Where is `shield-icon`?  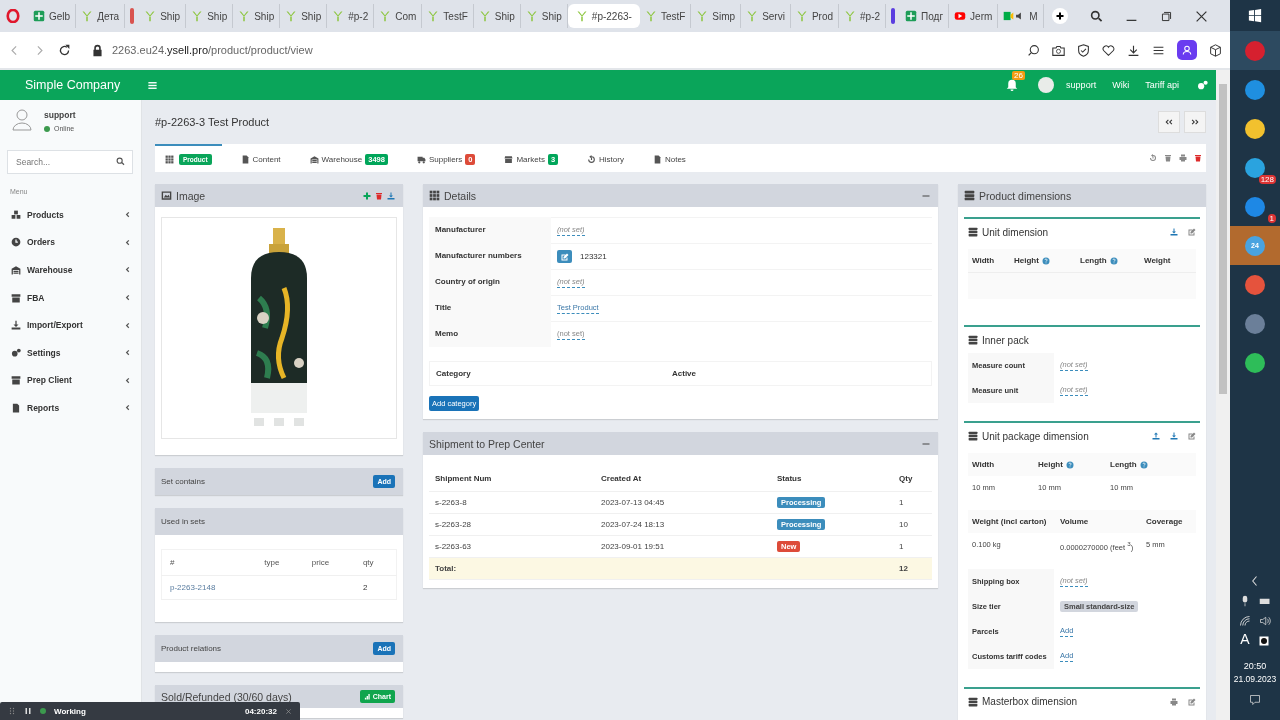 shield-icon is located at coordinates (1083, 50).